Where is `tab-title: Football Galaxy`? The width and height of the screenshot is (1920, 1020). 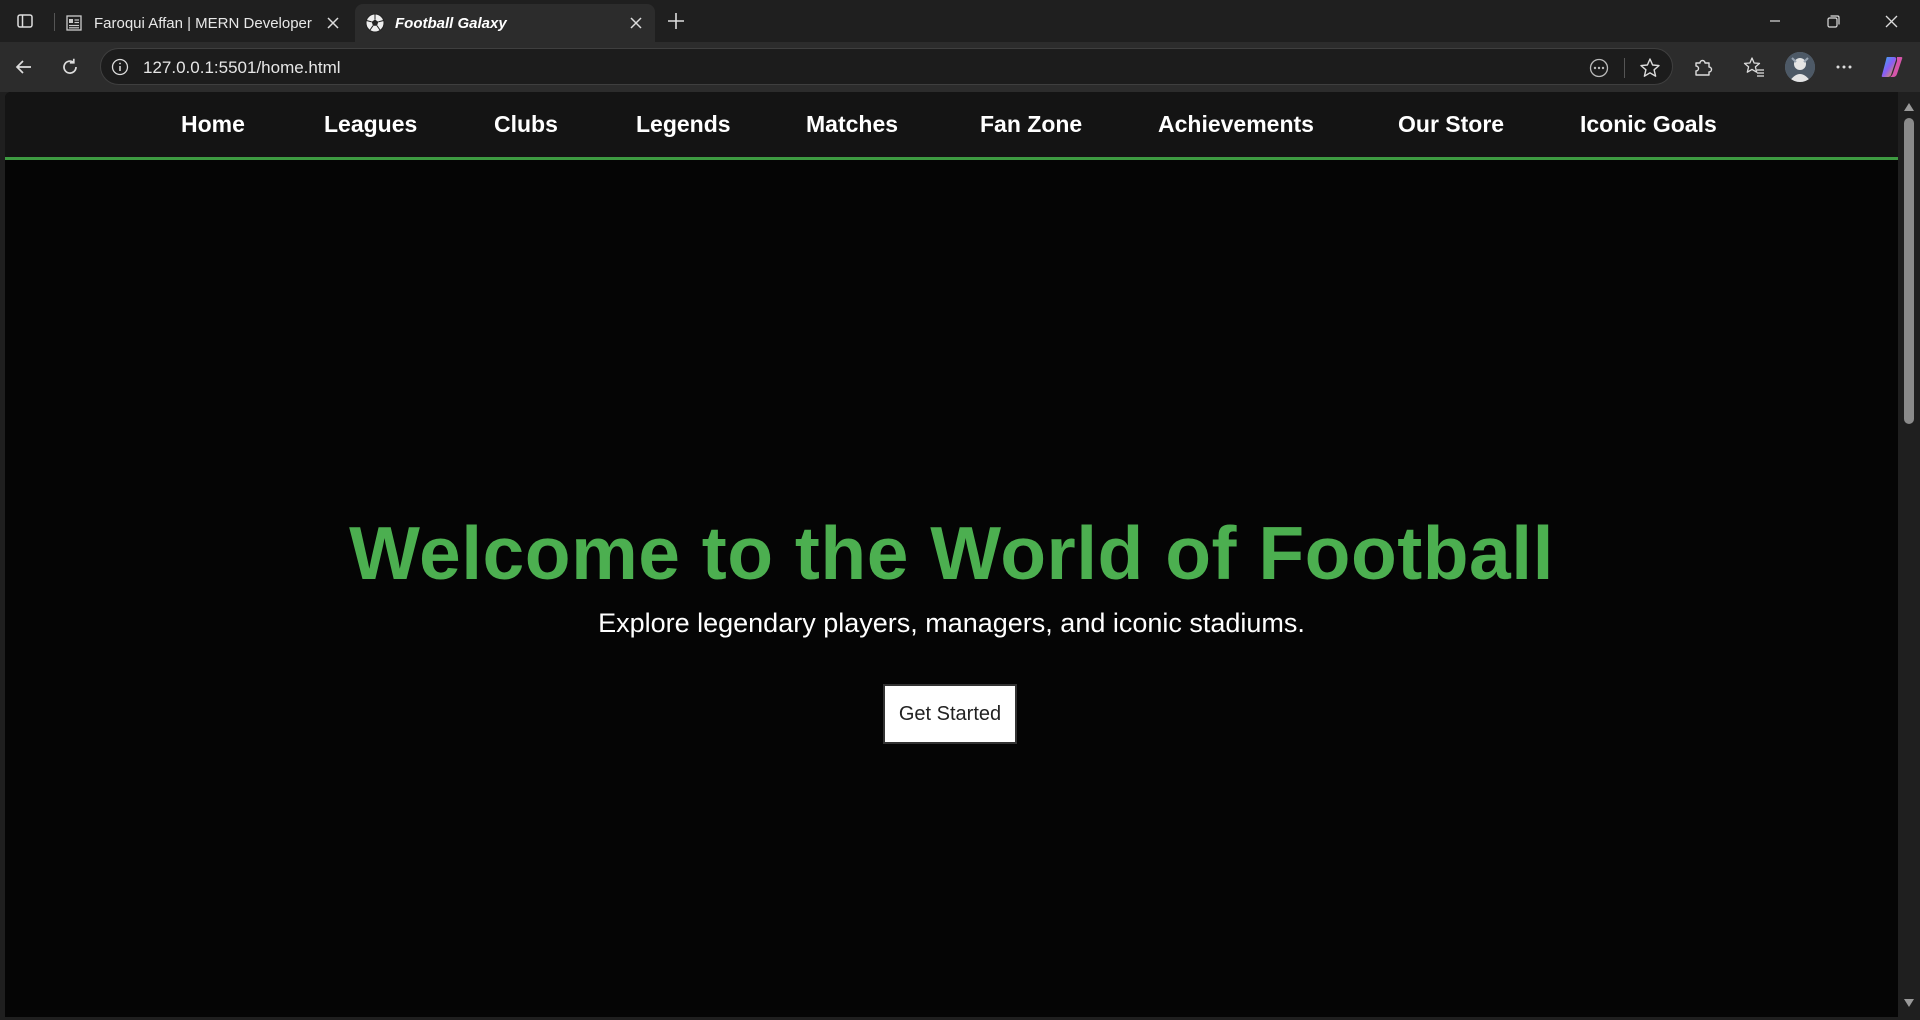
tab-title: Football Galaxy is located at coordinates (451, 23).